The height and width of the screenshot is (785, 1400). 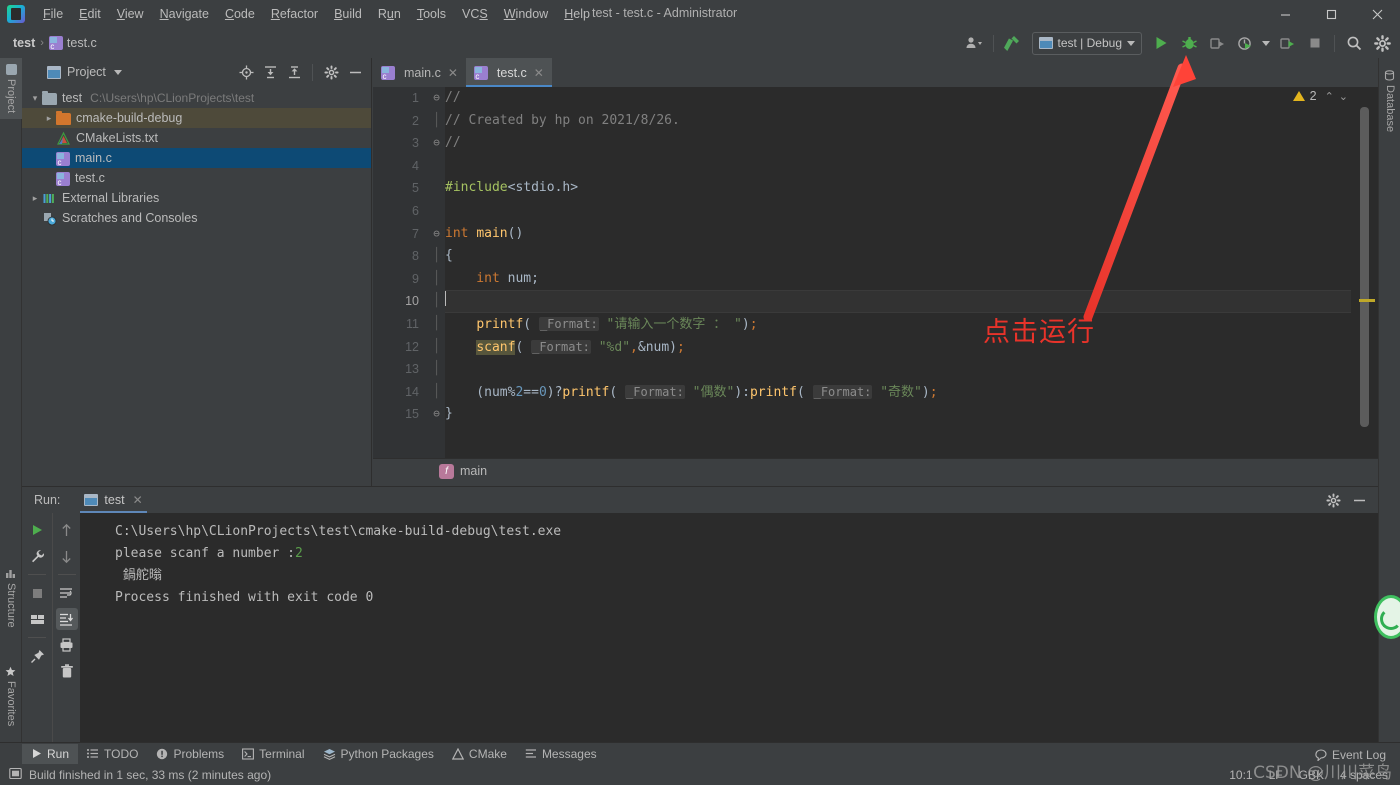 I want to click on tool-window-run: Run, so click(x=50, y=753).